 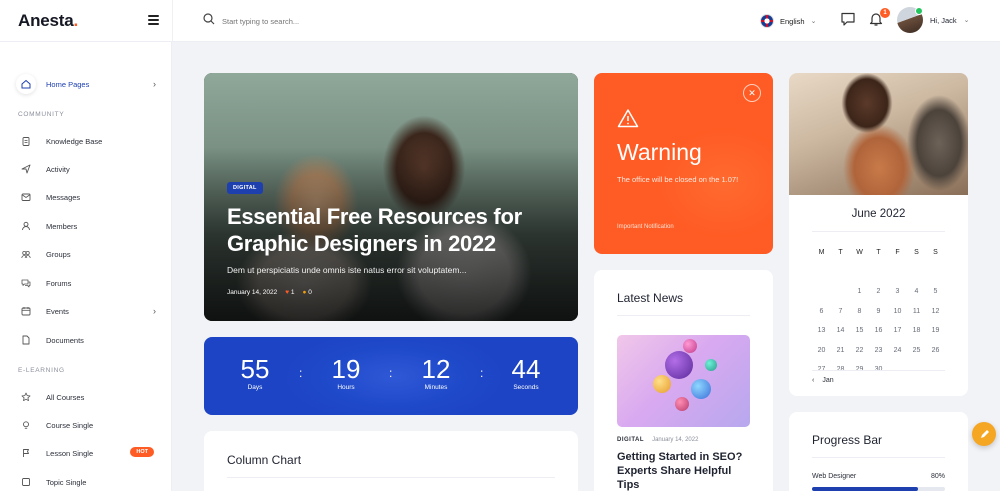 I want to click on calendar-day: 5, so click(x=935, y=291).